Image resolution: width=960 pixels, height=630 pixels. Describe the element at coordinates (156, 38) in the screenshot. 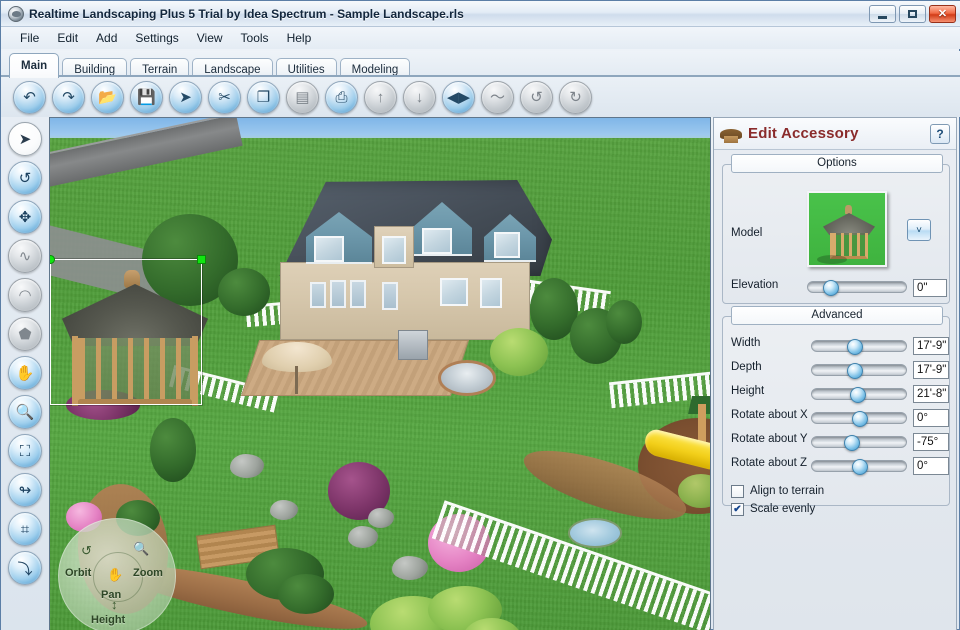

I see `menu-settings: Settings` at that location.